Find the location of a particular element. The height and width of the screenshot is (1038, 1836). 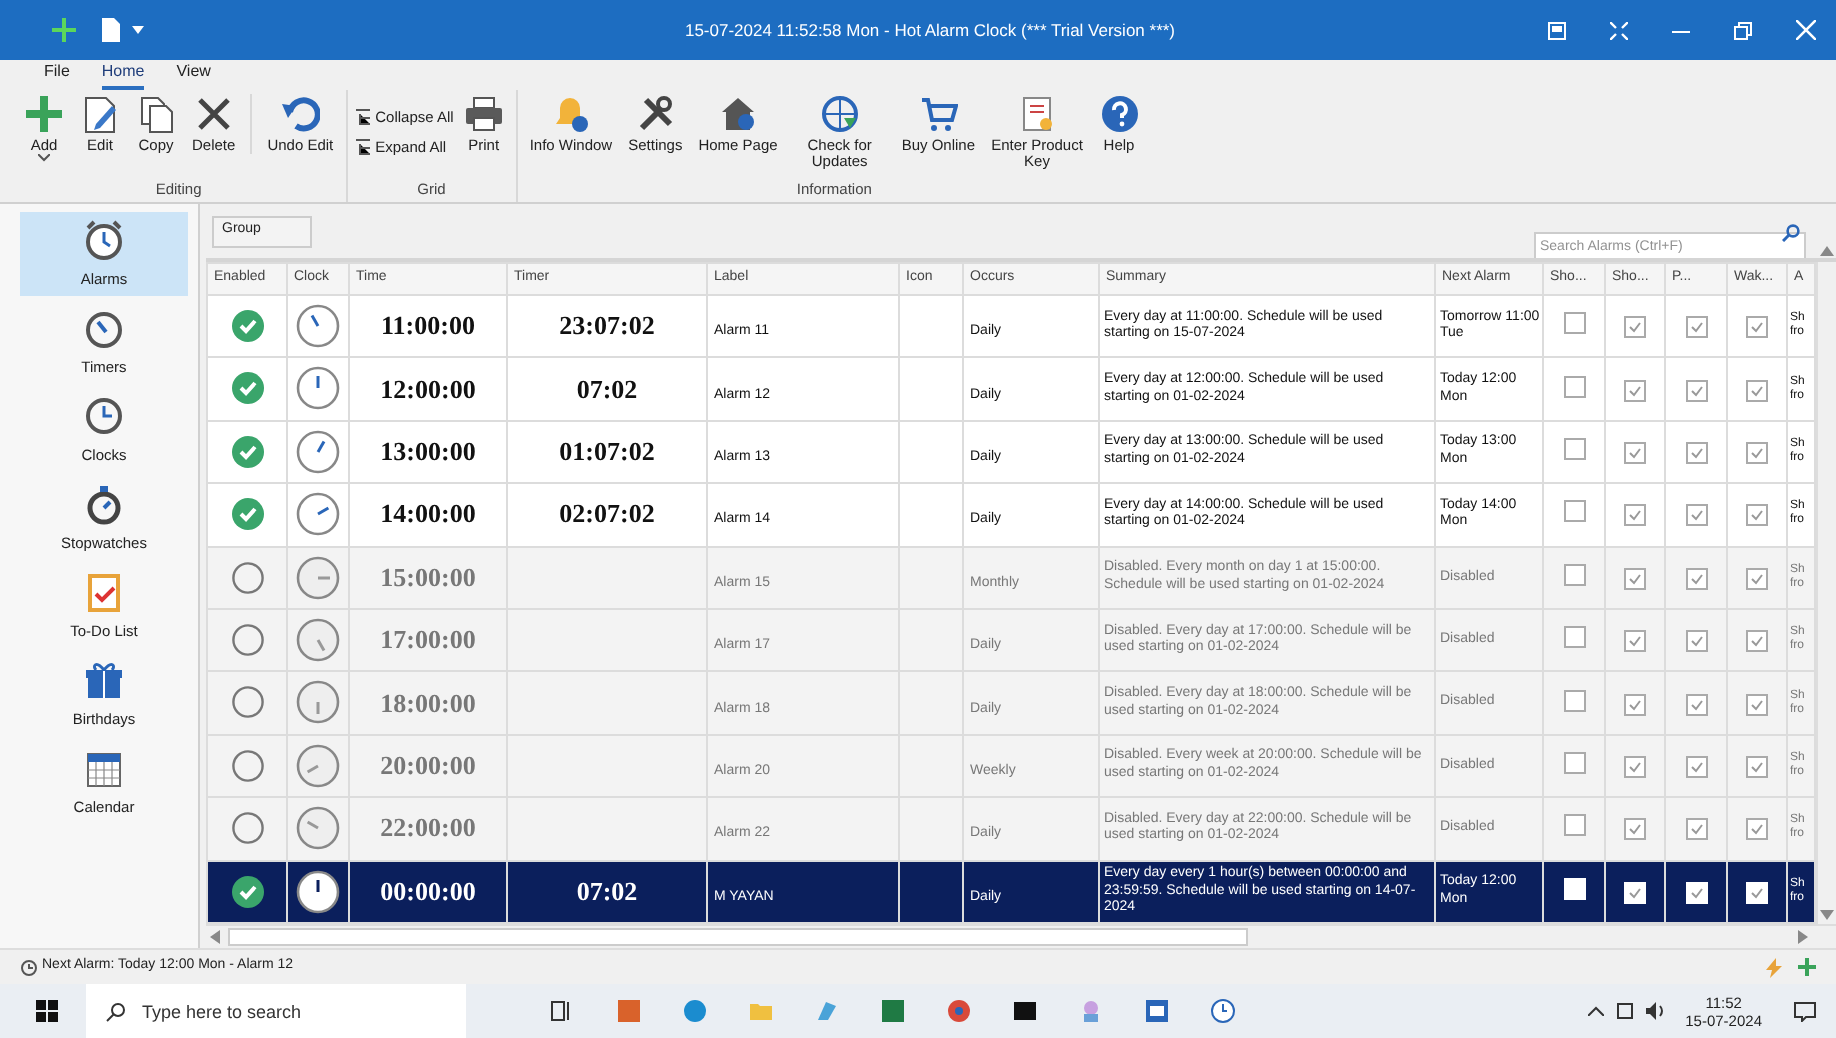

right-arrow-icon is located at coordinates (1803, 937).